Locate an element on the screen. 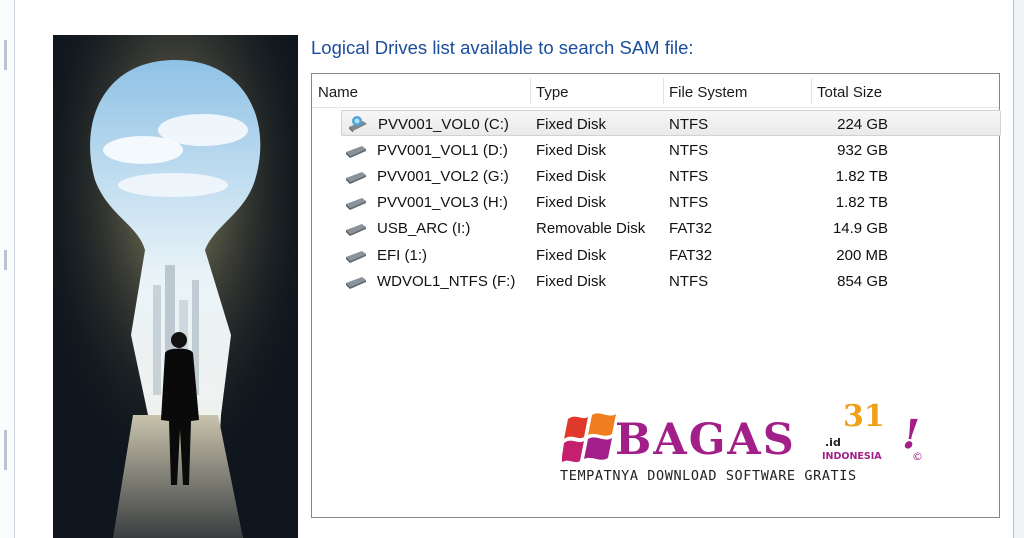 Image resolution: width=1024 pixels, height=538 pixels. table-row: WDVOL1_NTFS (F:) Fixed Disk NTFS 854 GB is located at coordinates (655, 281).